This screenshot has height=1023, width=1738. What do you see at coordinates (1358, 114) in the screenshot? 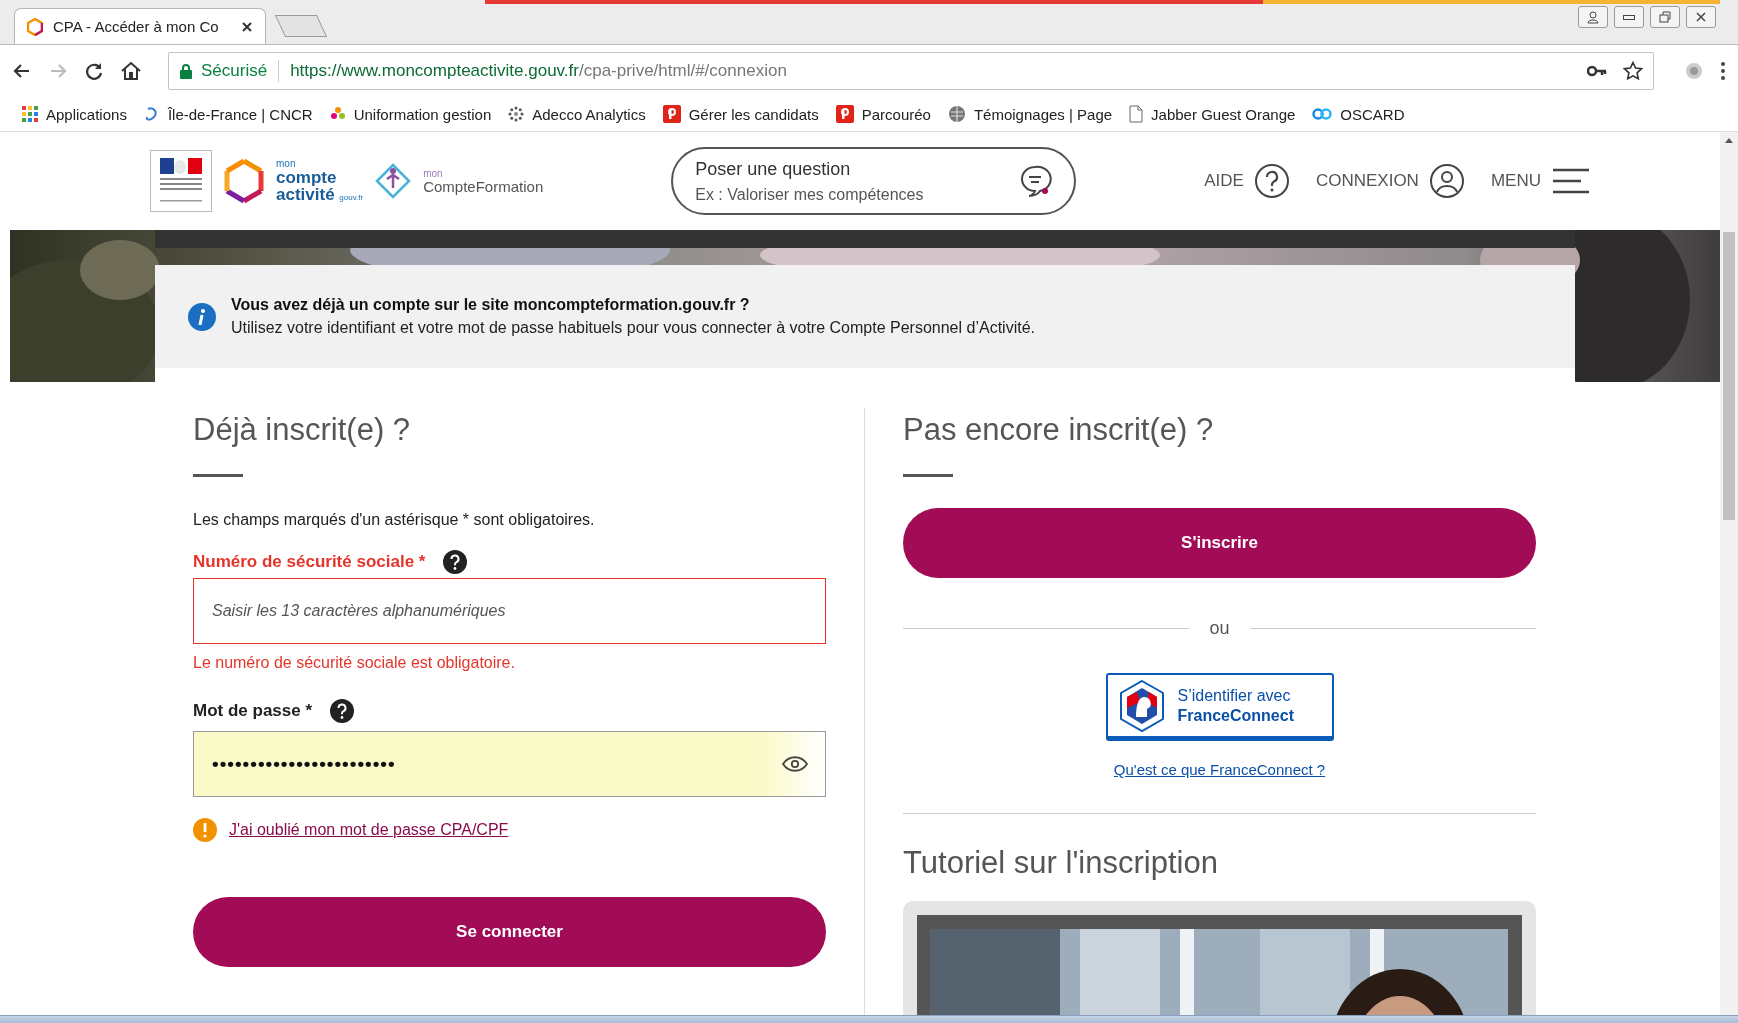
I see `bookmark-item: OSCARD` at bounding box center [1358, 114].